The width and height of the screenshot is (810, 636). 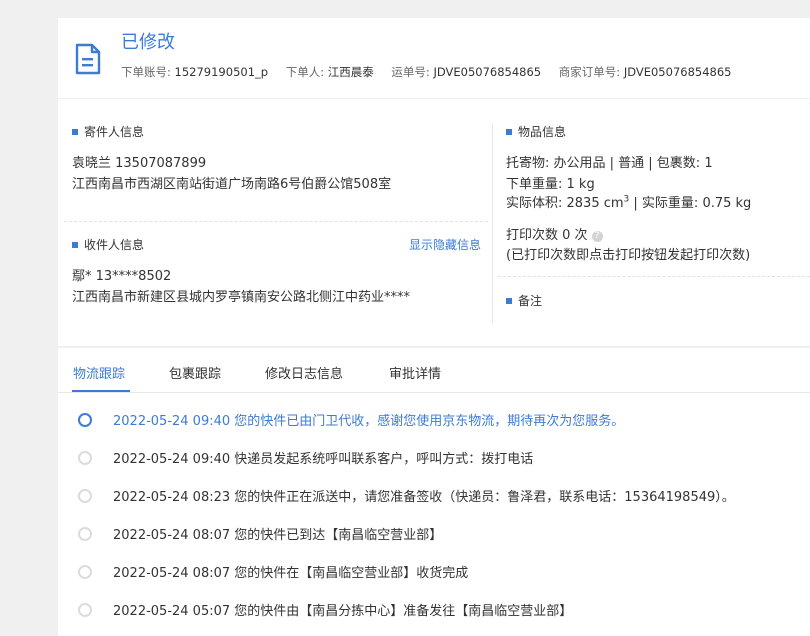 I want to click on timeline-text: 2022-05-24 08:07 您的快件在【南昌临空营业部】收货完成, so click(x=291, y=573).